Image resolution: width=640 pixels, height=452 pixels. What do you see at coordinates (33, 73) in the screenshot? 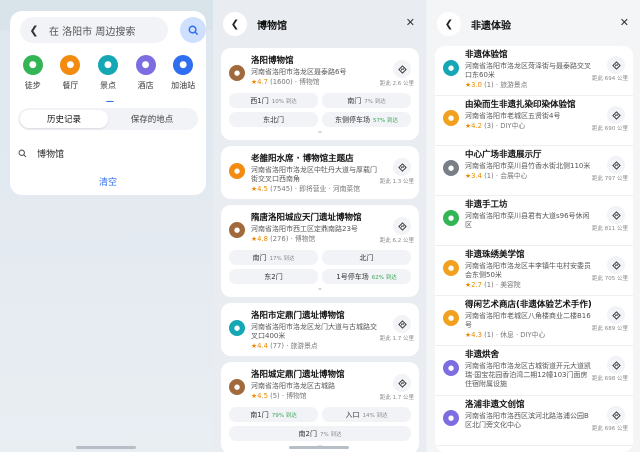
I see `category-walk: ● 徒步` at bounding box center [33, 73].